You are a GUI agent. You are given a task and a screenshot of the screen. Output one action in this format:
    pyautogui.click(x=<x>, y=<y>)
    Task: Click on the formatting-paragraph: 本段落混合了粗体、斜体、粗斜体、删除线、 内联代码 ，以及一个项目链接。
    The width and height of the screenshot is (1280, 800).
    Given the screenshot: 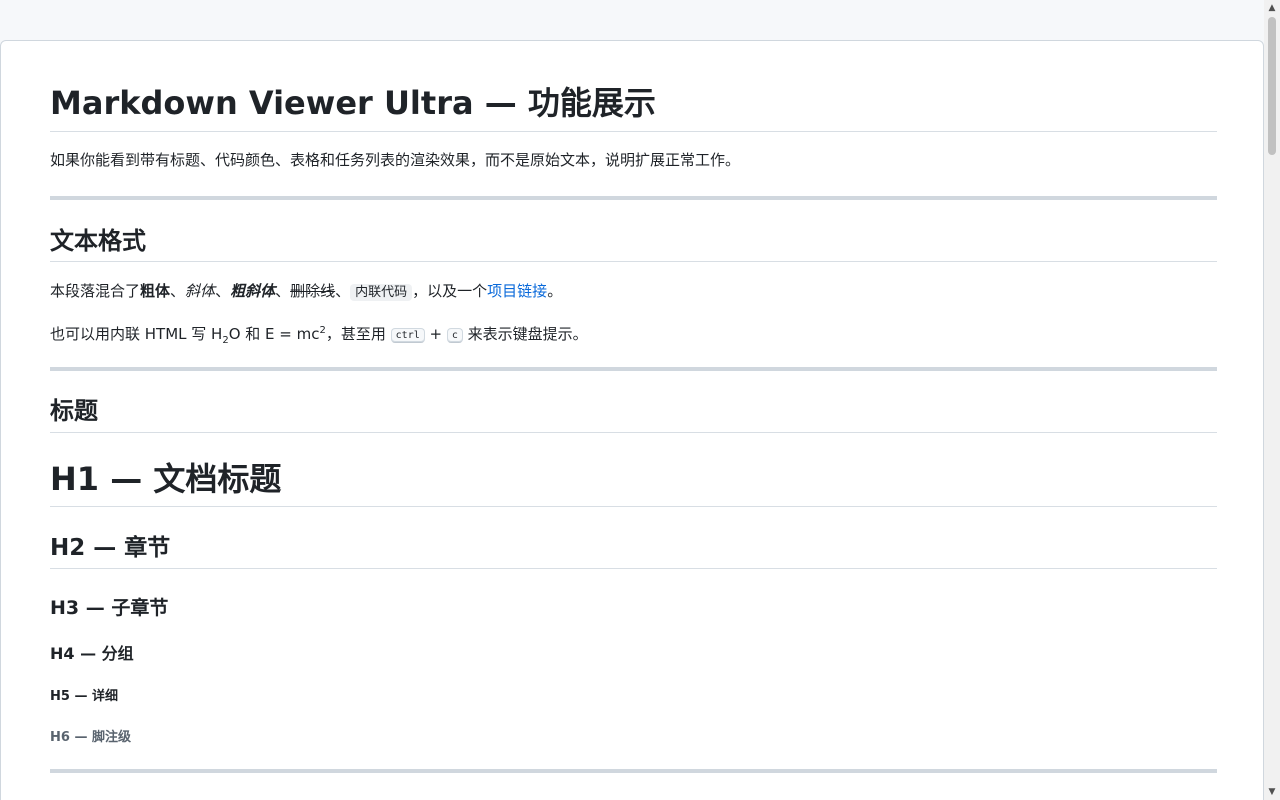 What is the action you would take?
    pyautogui.click(x=306, y=292)
    